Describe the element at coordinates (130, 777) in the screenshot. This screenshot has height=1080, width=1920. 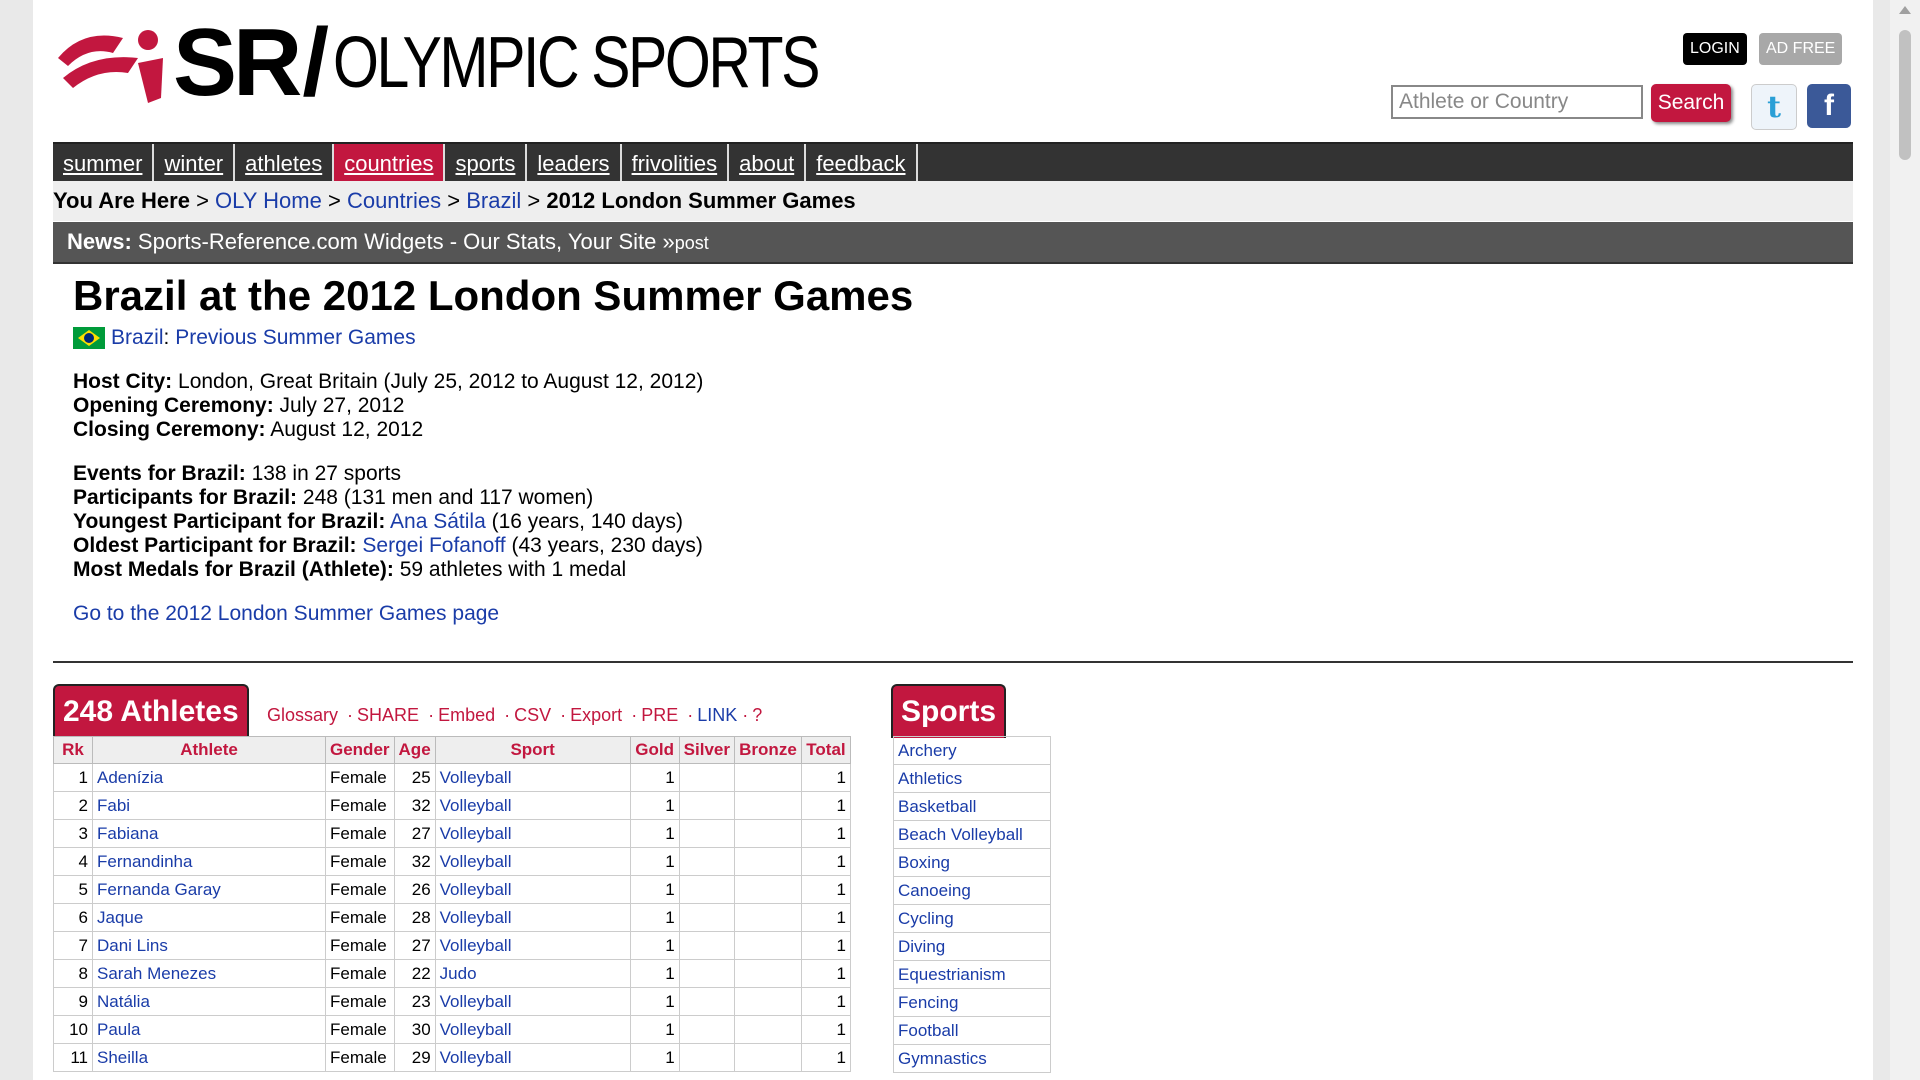
I see `athlete-link: Adenízia` at that location.